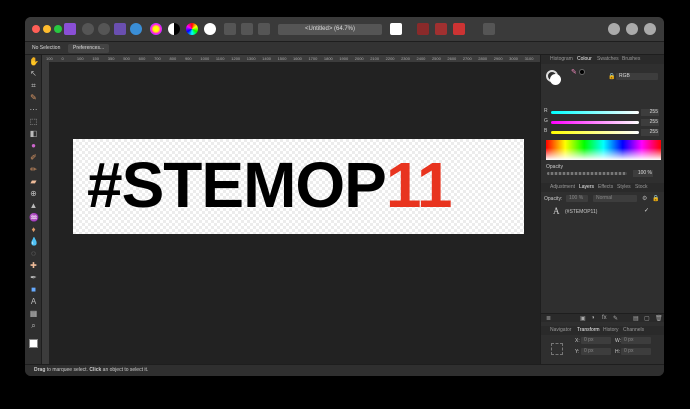 This screenshot has width=690, height=409. Describe the element at coordinates (34, 241) in the screenshot. I see `blur-tool-icon: 💧` at that location.